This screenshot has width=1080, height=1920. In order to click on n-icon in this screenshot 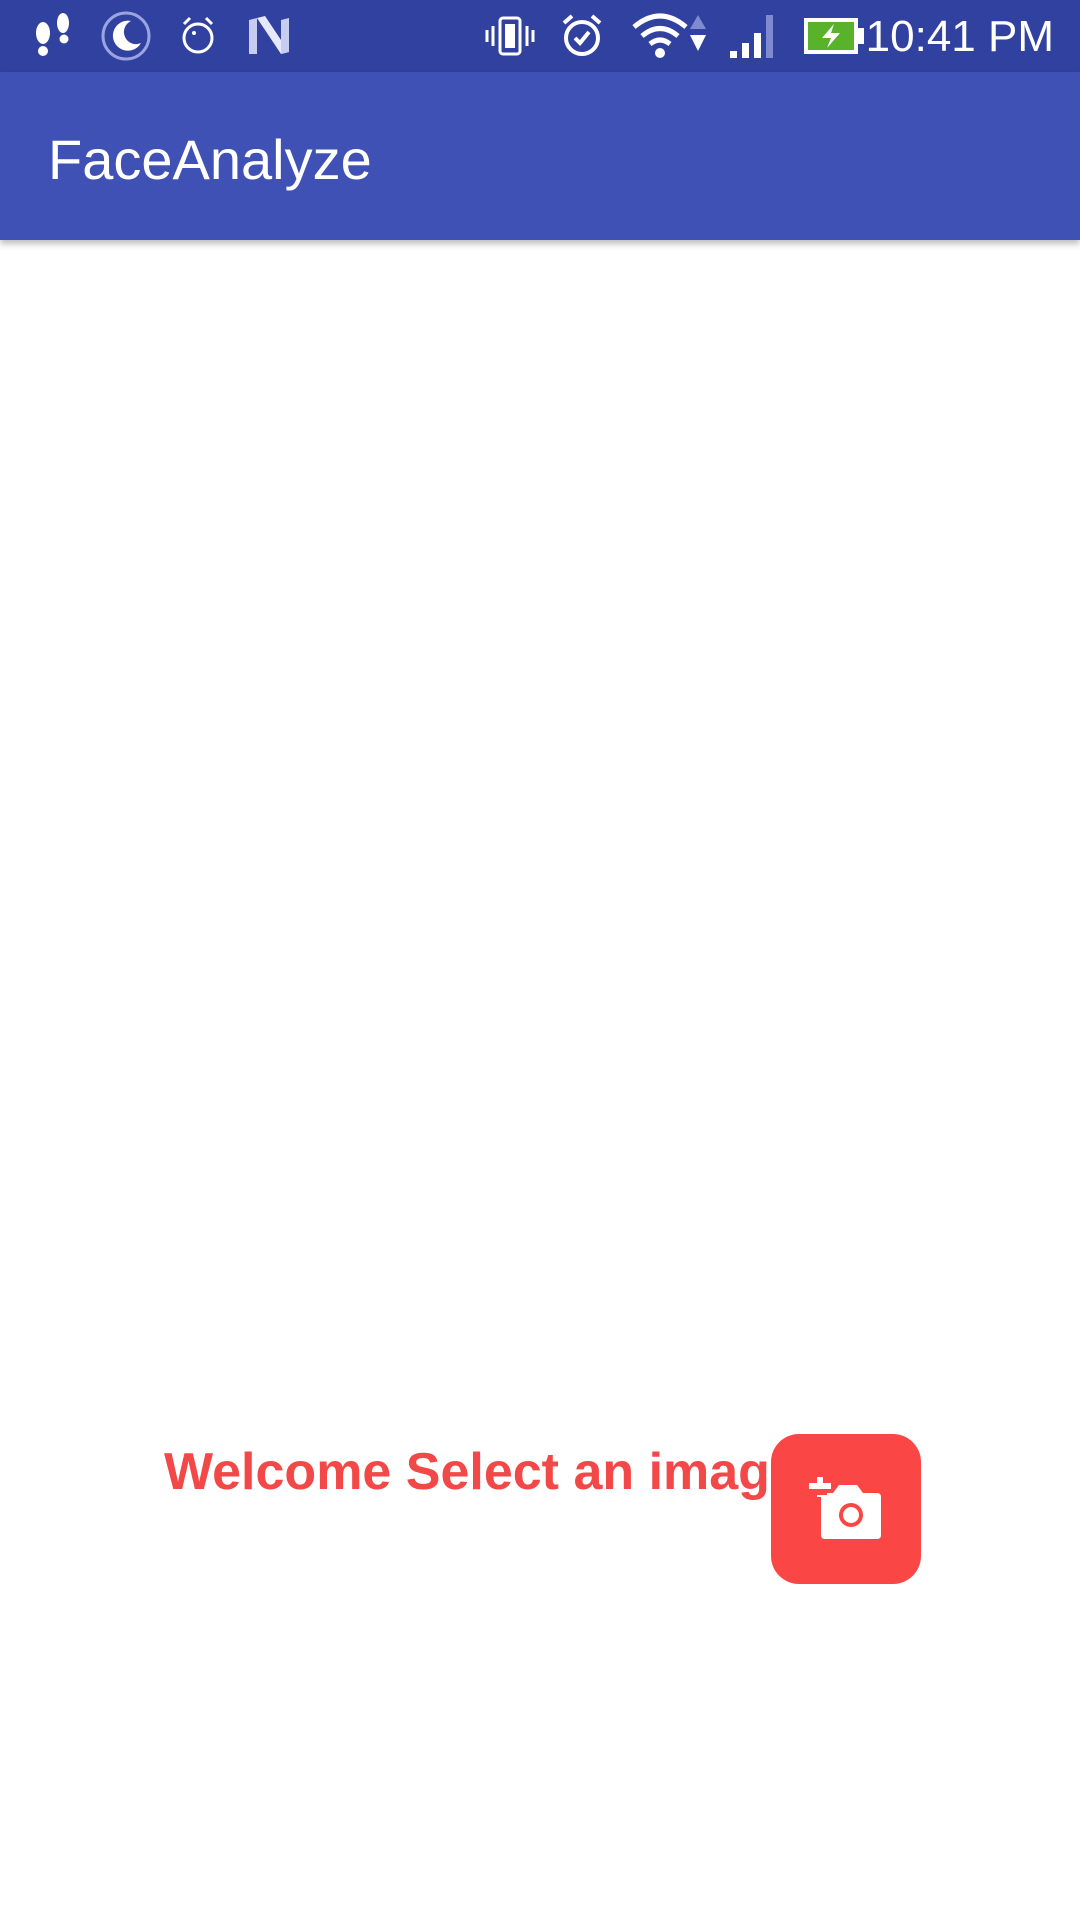, I will do `click(269, 36)`.